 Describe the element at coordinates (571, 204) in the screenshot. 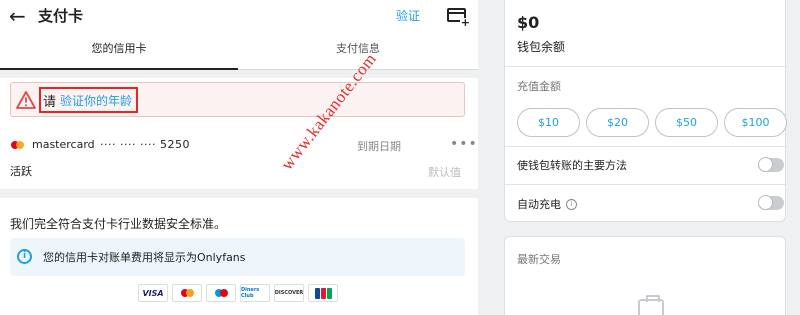

I see `auto-recharge-info-icon: i` at that location.